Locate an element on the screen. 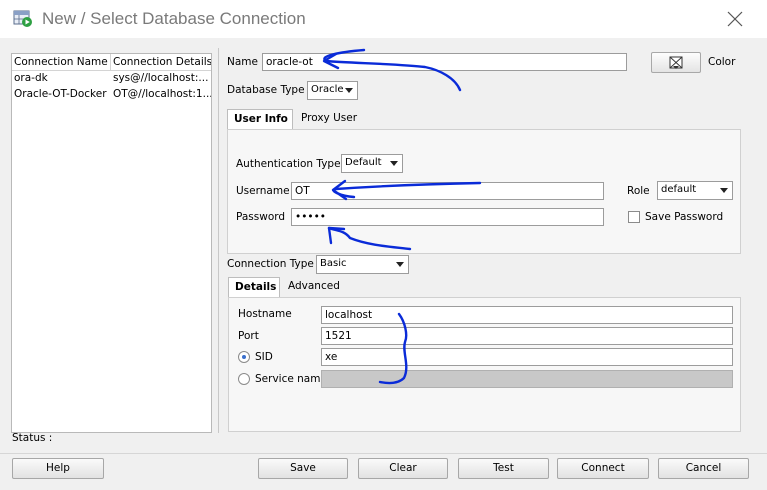 The height and width of the screenshot is (490, 767). title-bar: New / Select Database Connection is located at coordinates (383, 19).